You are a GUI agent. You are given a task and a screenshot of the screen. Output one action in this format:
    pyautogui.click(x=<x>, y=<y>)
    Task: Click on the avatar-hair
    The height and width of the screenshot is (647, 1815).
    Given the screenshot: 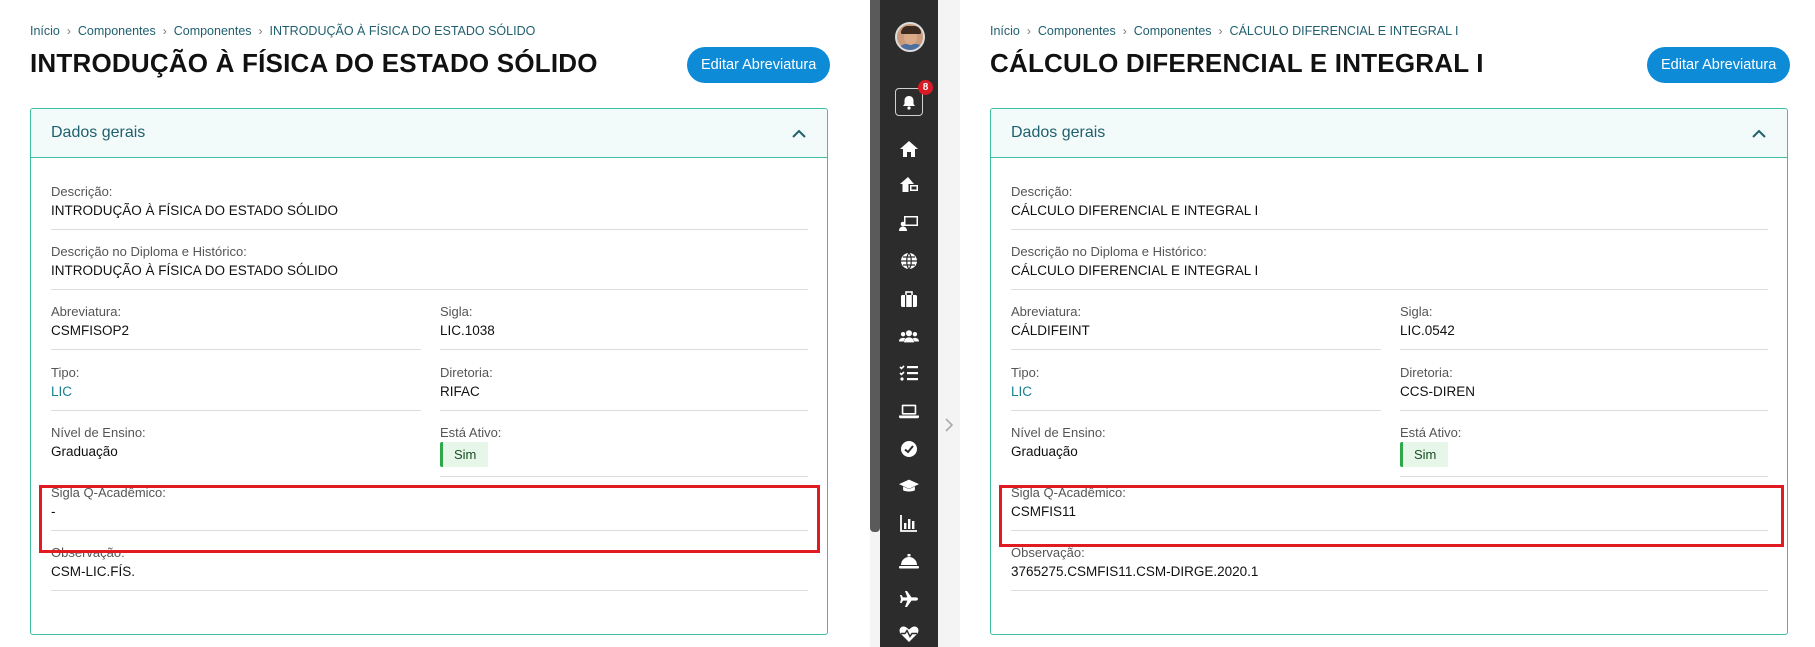 What is the action you would take?
    pyautogui.click(x=911, y=30)
    